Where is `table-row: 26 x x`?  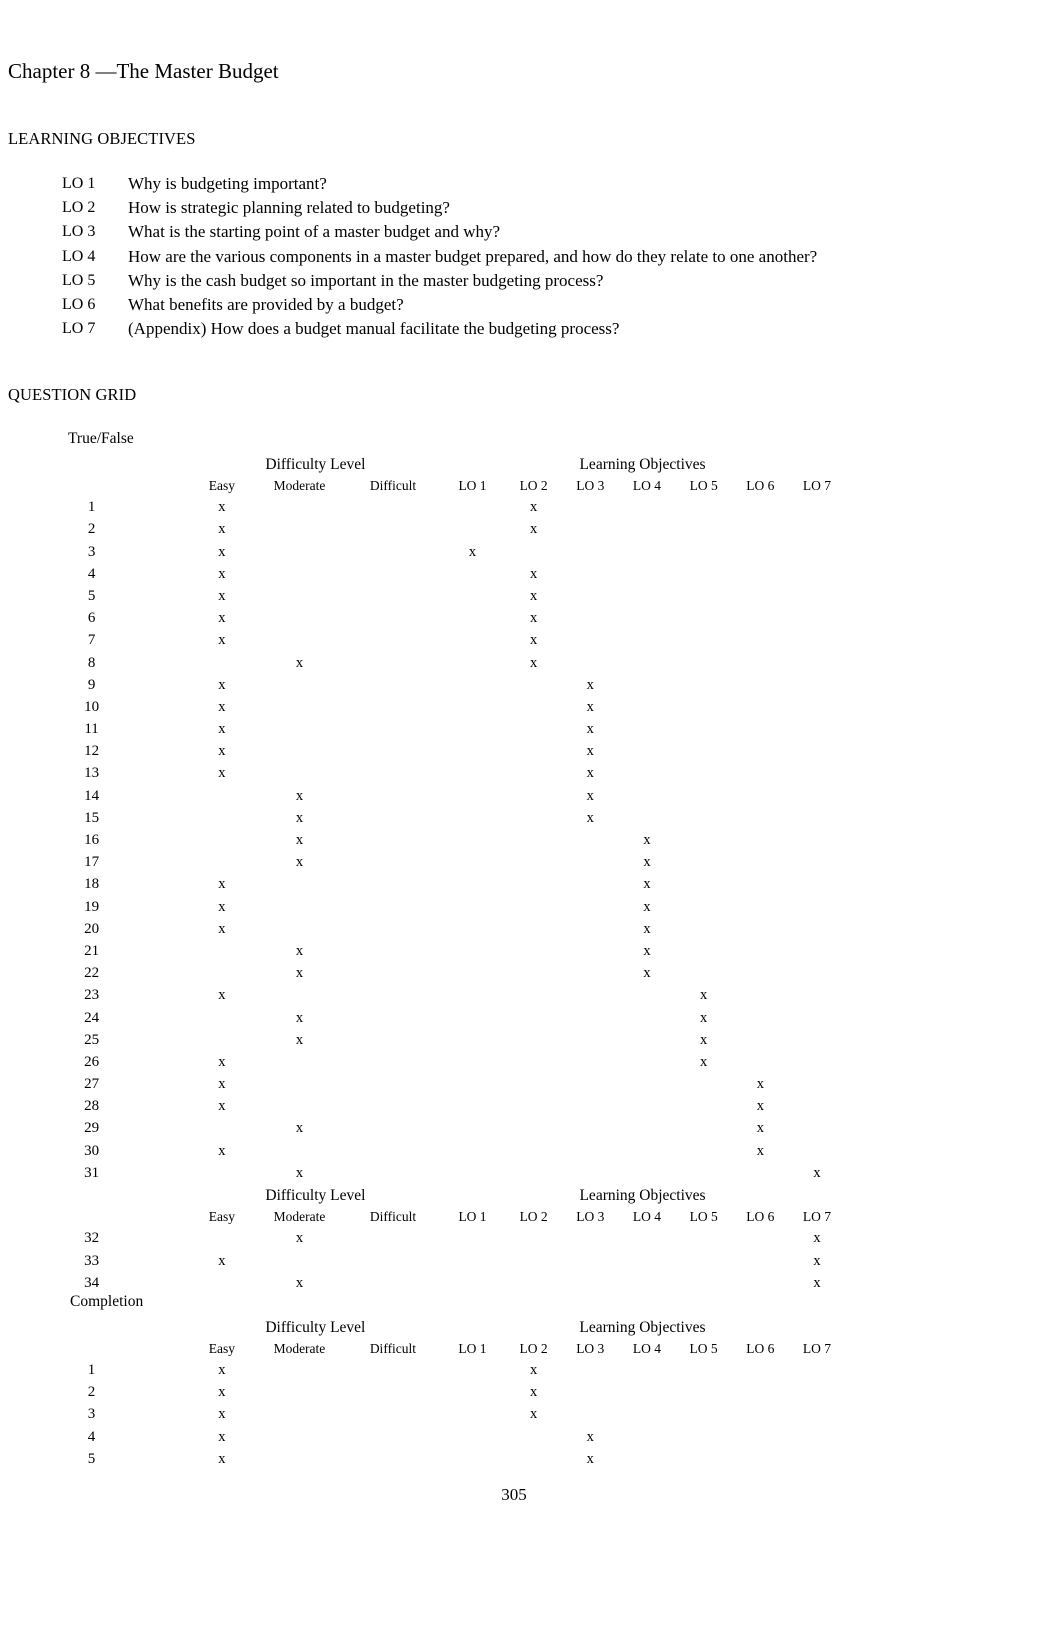 table-row: 26 x x is located at coordinates (531, 1061).